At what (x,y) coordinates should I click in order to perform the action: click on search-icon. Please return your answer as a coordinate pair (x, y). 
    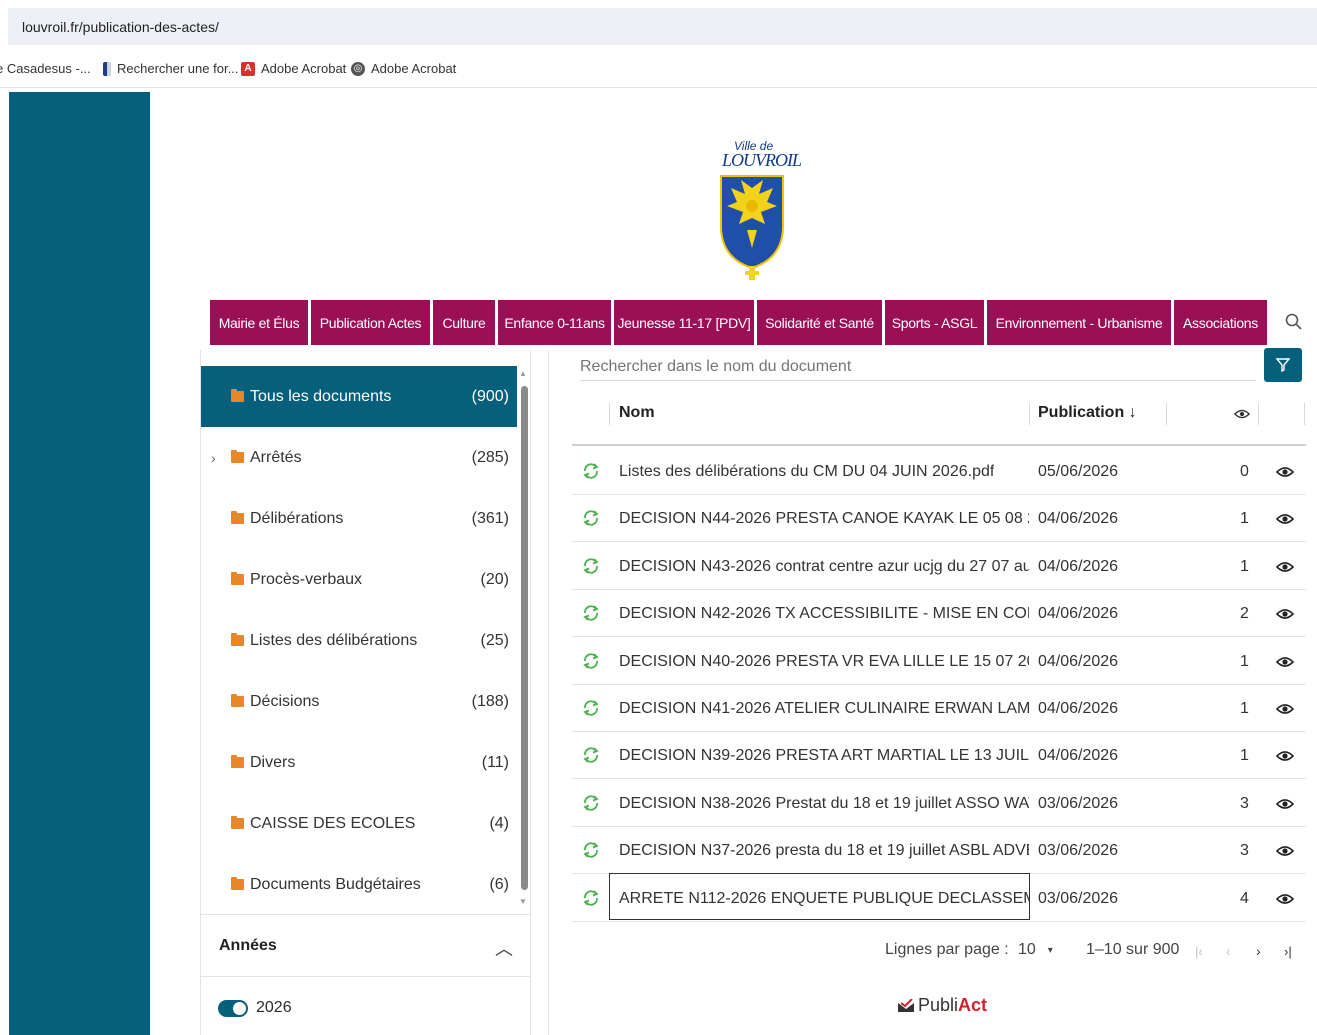
    Looking at the image, I should click on (1294, 322).